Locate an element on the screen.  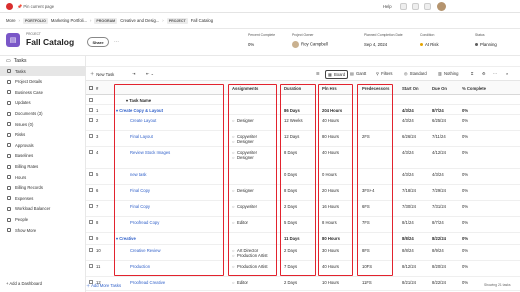
sidebar-item-project-details: Project Details is located at coordinates (43, 82).